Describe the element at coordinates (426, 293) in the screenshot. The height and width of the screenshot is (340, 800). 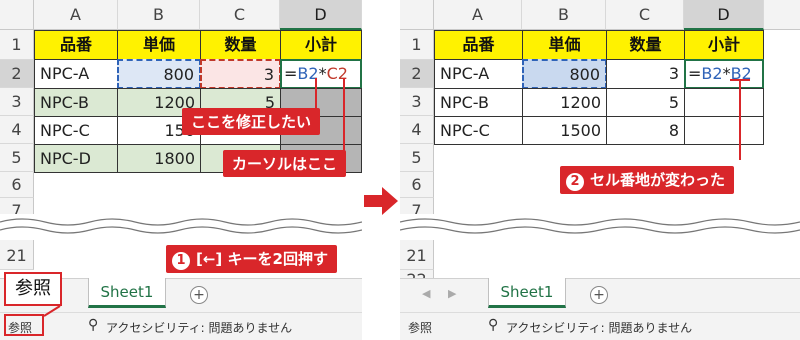
I see `scroll-tabs-left-icon: ◀` at that location.